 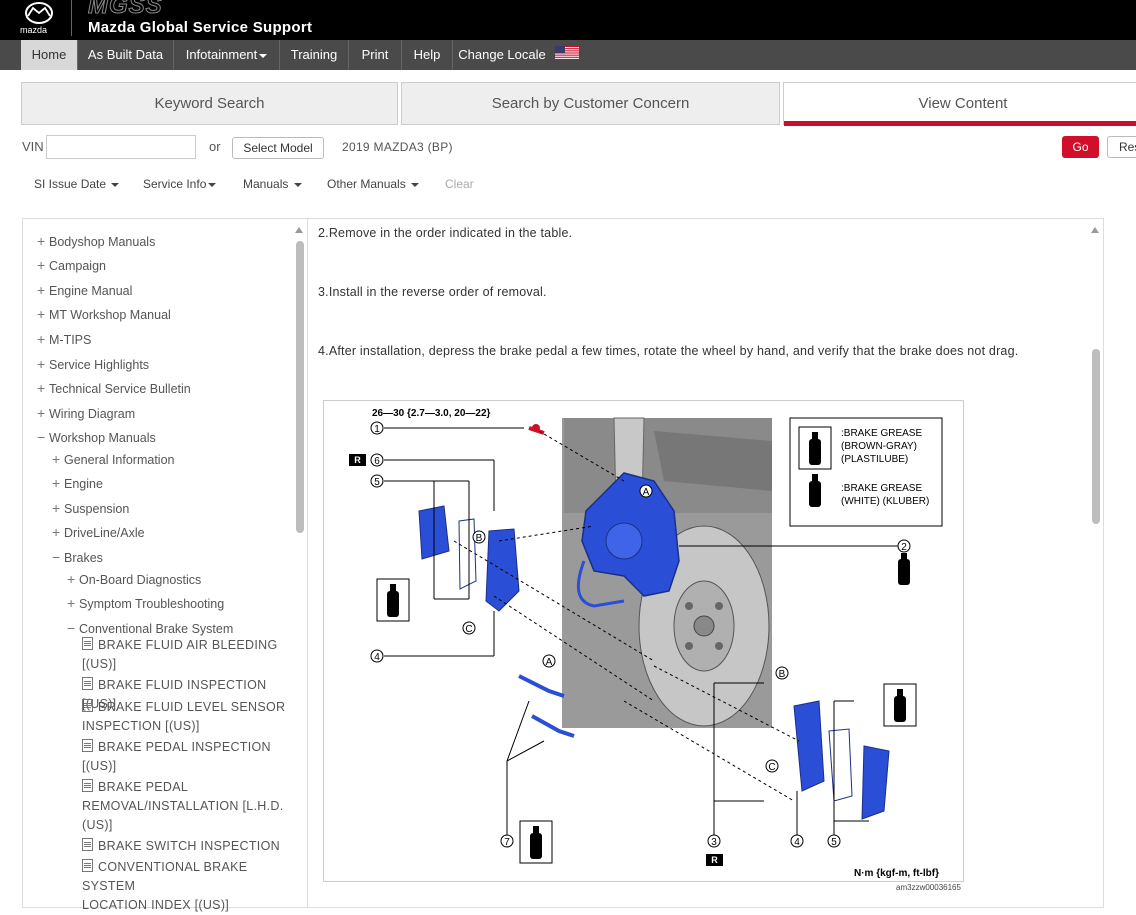 I want to click on callout-1: 1, so click(x=377, y=429).